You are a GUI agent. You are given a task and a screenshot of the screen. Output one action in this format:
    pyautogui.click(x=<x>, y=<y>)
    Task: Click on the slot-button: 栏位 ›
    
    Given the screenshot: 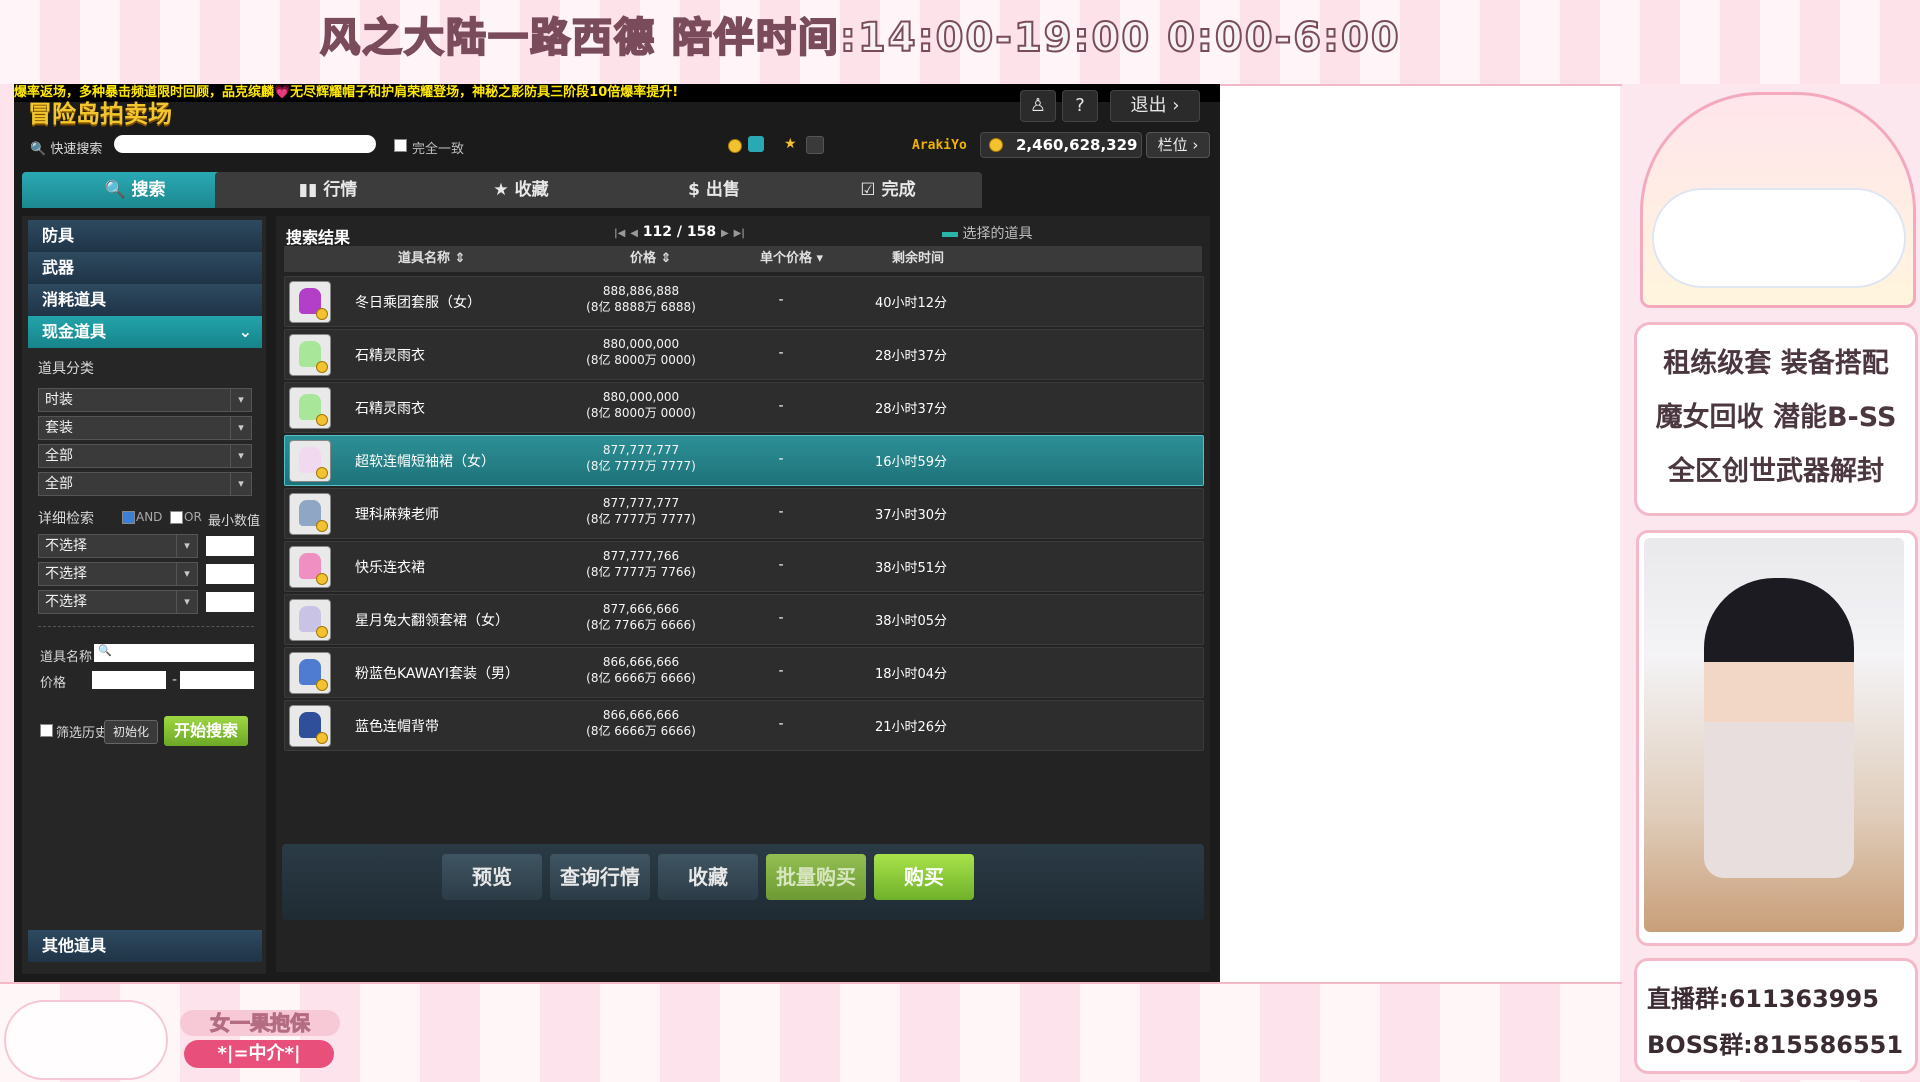 What is the action you would take?
    pyautogui.click(x=1178, y=145)
    